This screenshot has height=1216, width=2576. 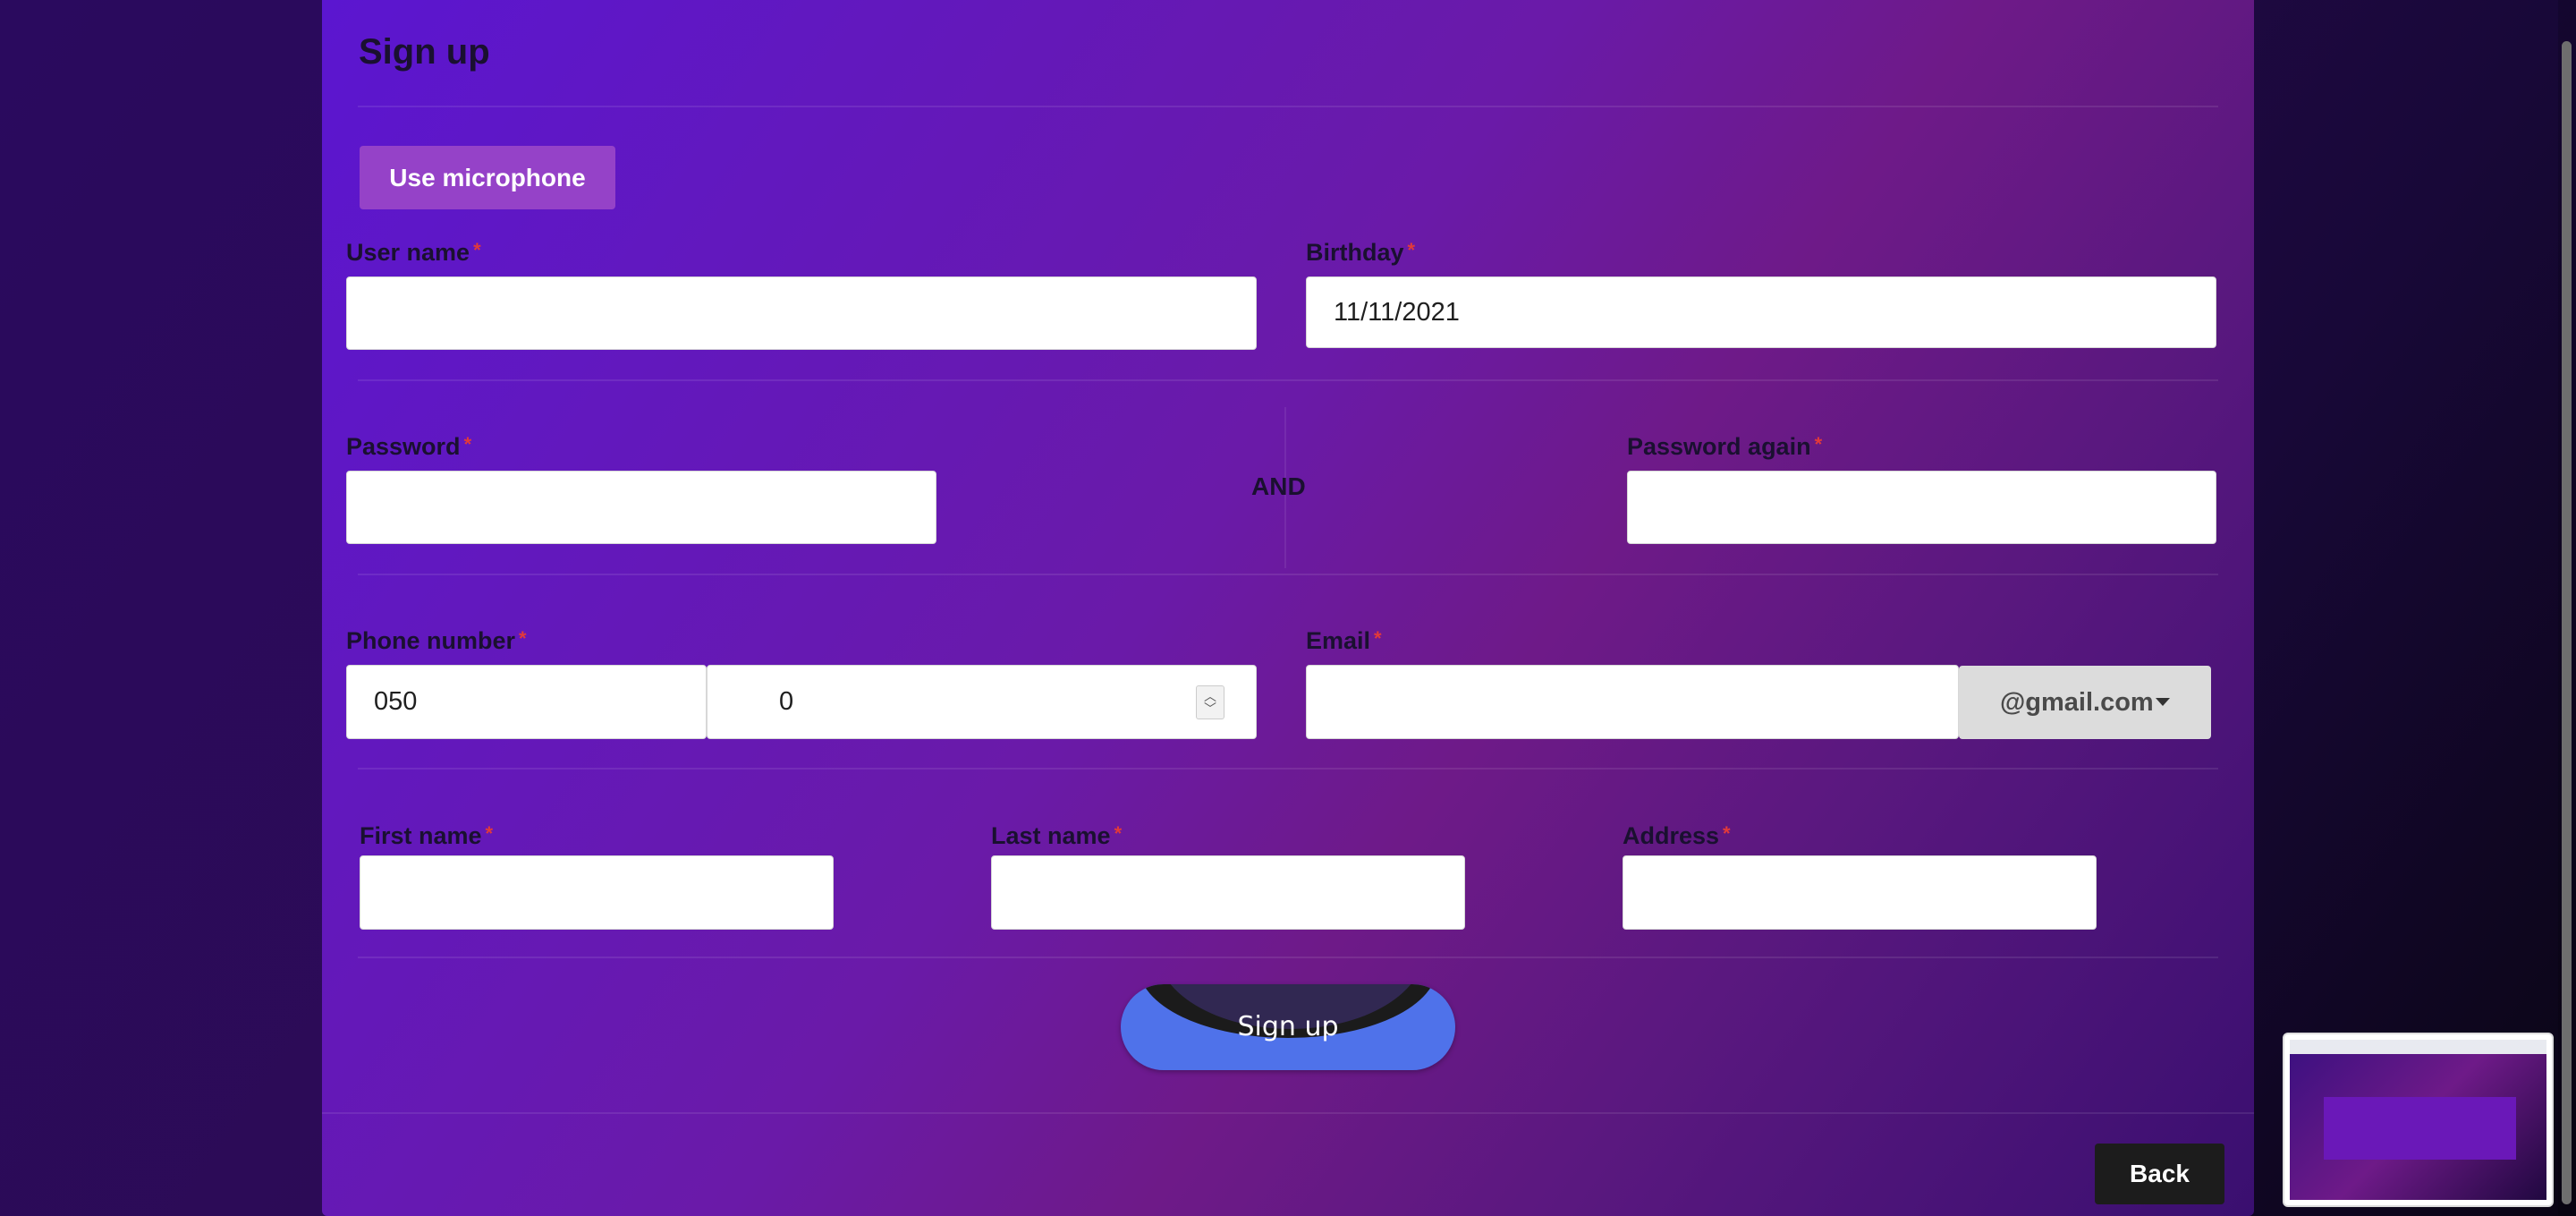 What do you see at coordinates (1057, 836) in the screenshot?
I see `last-name-label: Last name *` at bounding box center [1057, 836].